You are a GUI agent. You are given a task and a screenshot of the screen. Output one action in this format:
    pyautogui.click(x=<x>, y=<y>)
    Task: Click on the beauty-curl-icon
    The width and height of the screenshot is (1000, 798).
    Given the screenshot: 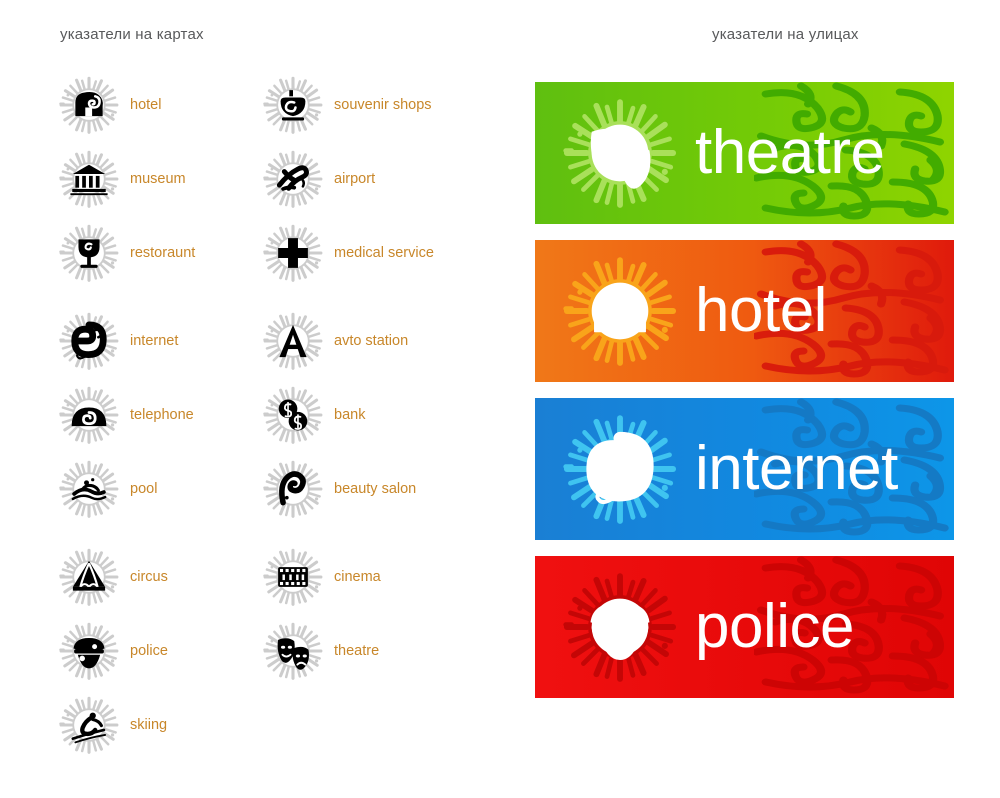 What is the action you would take?
    pyautogui.click(x=293, y=489)
    